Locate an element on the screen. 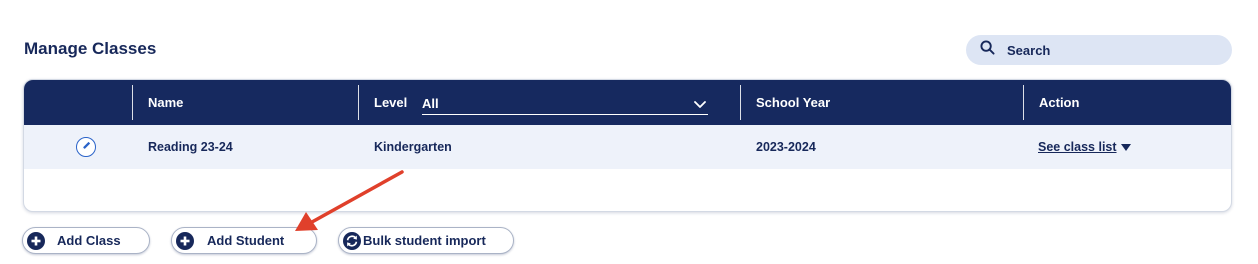 The width and height of the screenshot is (1258, 264). caret-down-icon is located at coordinates (1125, 147).